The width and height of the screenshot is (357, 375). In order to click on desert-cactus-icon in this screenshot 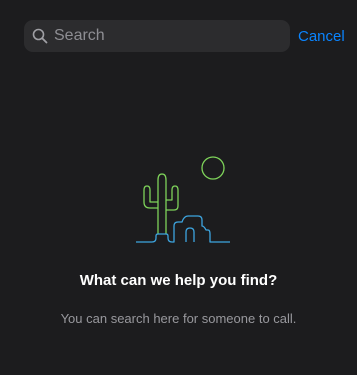, I will do `click(183, 199)`.